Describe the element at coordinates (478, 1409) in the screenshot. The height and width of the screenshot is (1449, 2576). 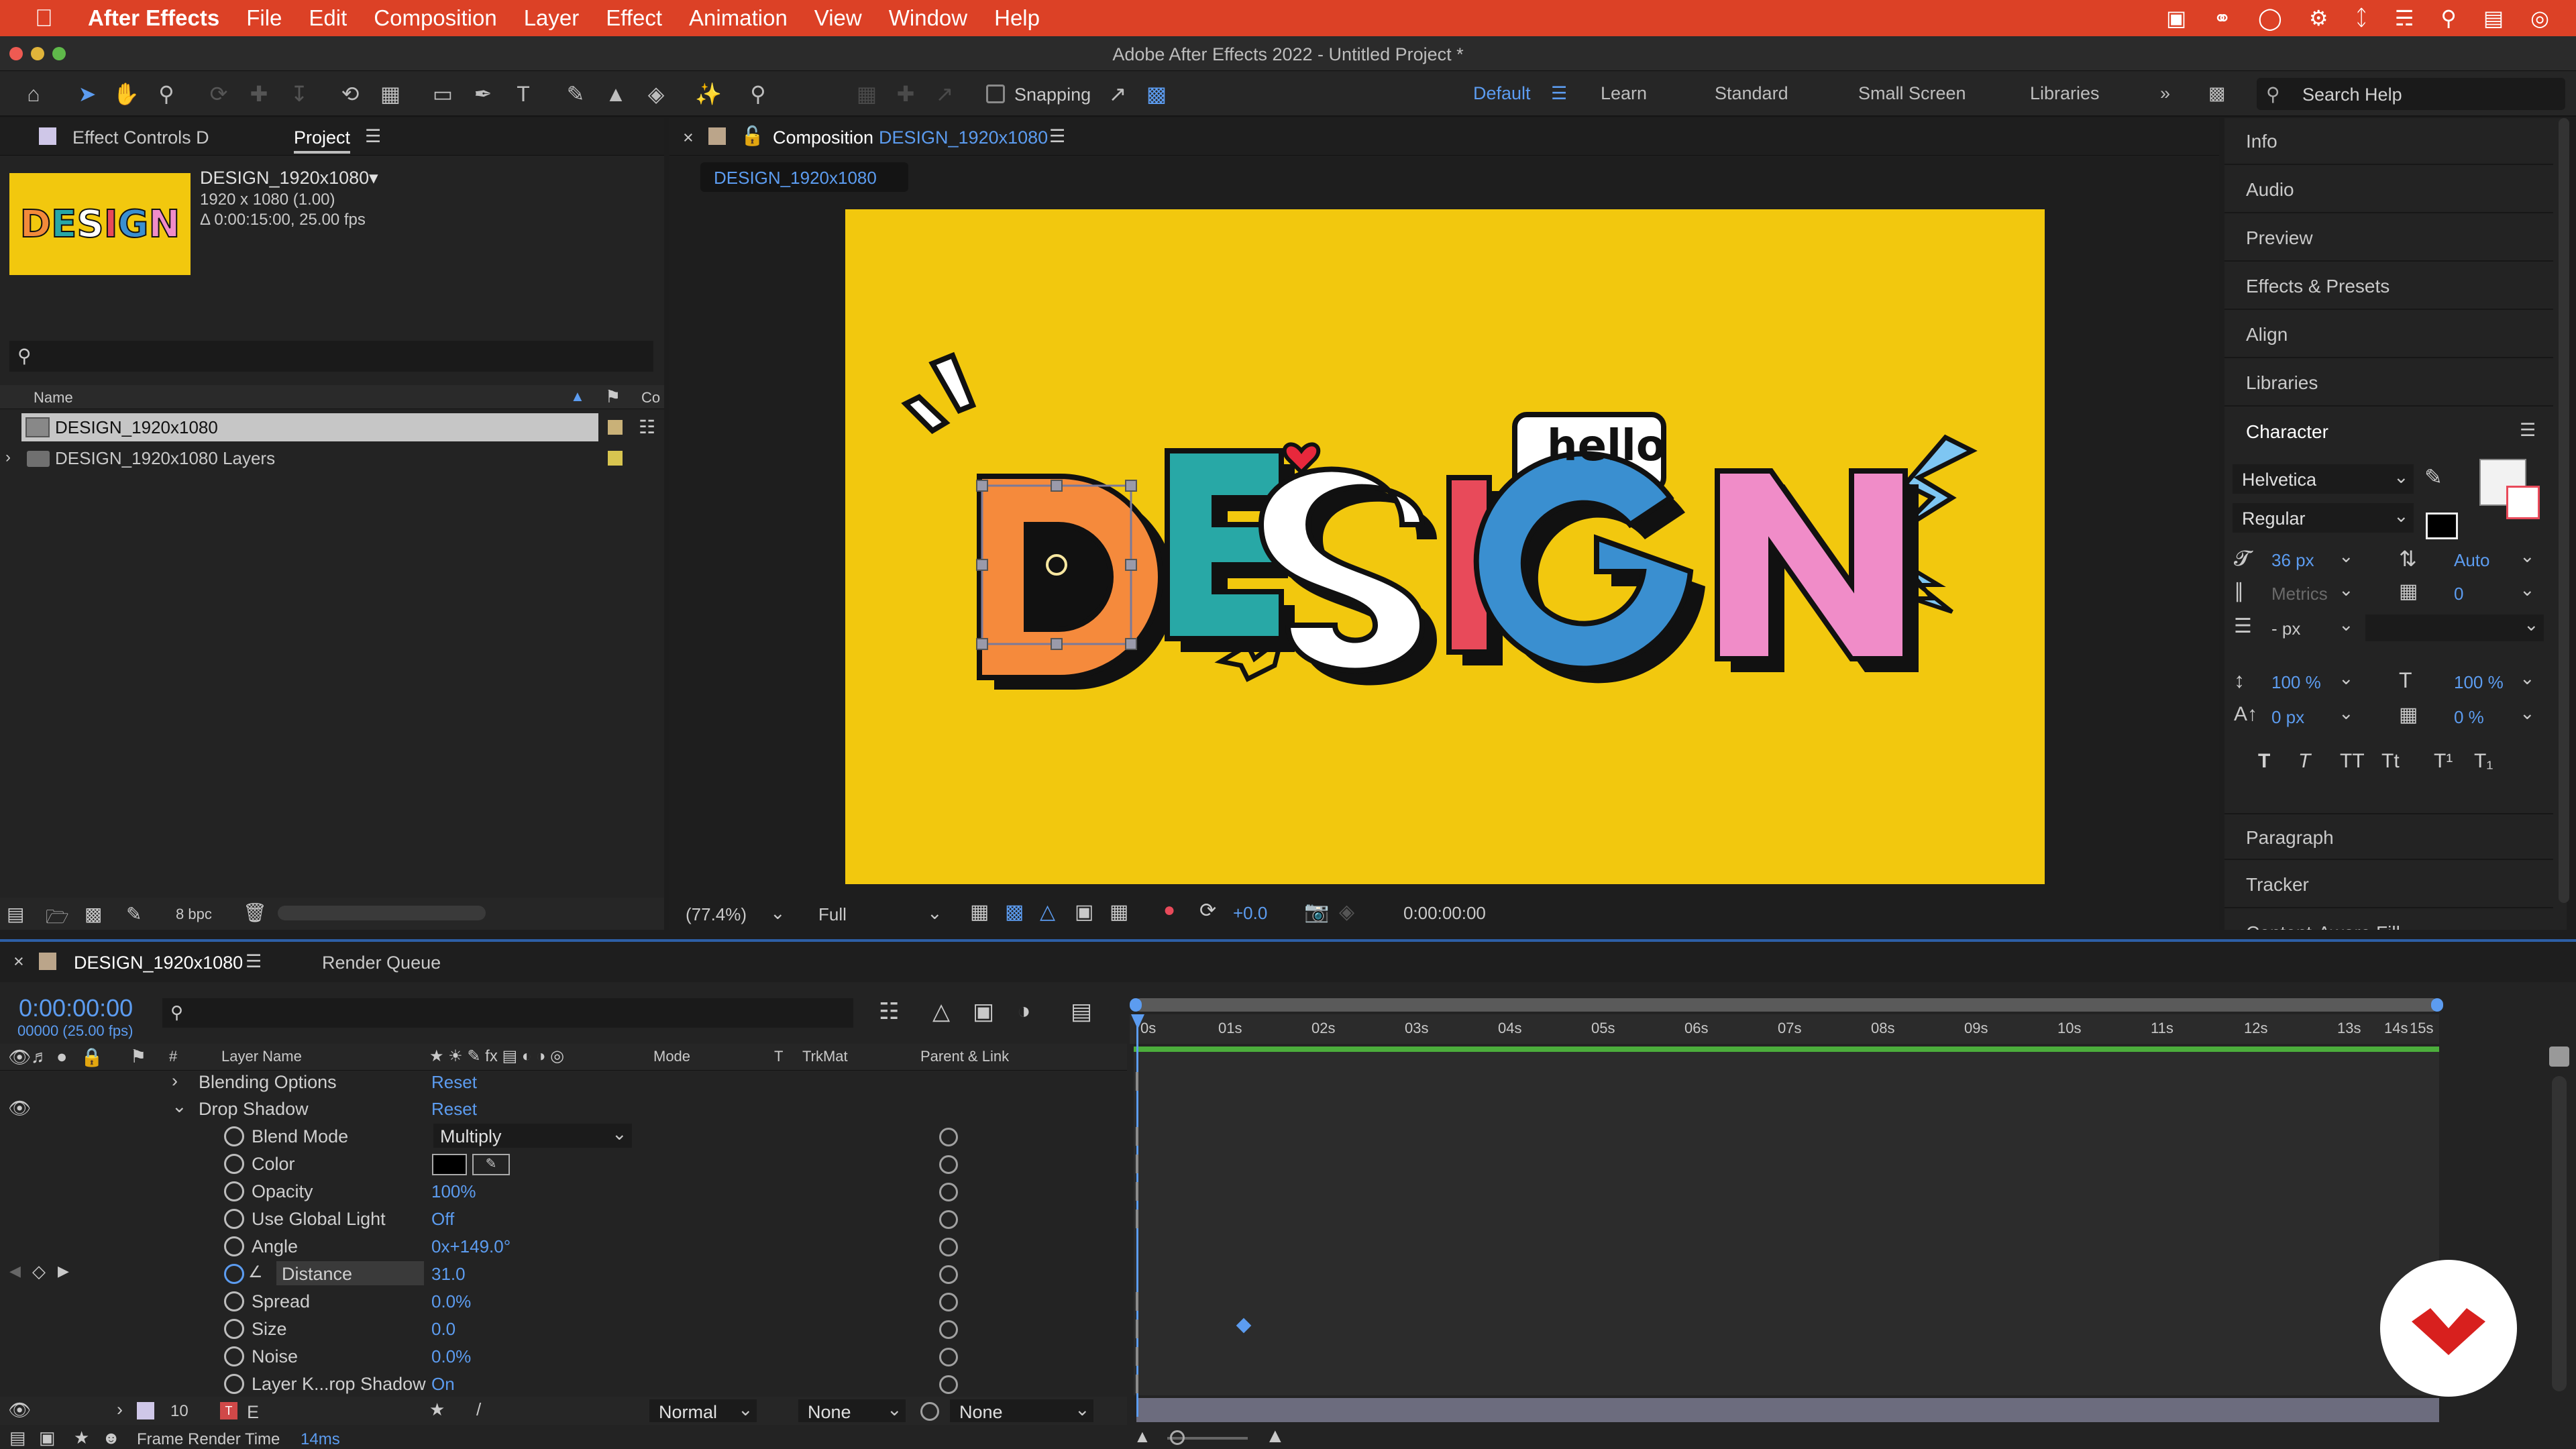
I see `quality-icon: /` at that location.